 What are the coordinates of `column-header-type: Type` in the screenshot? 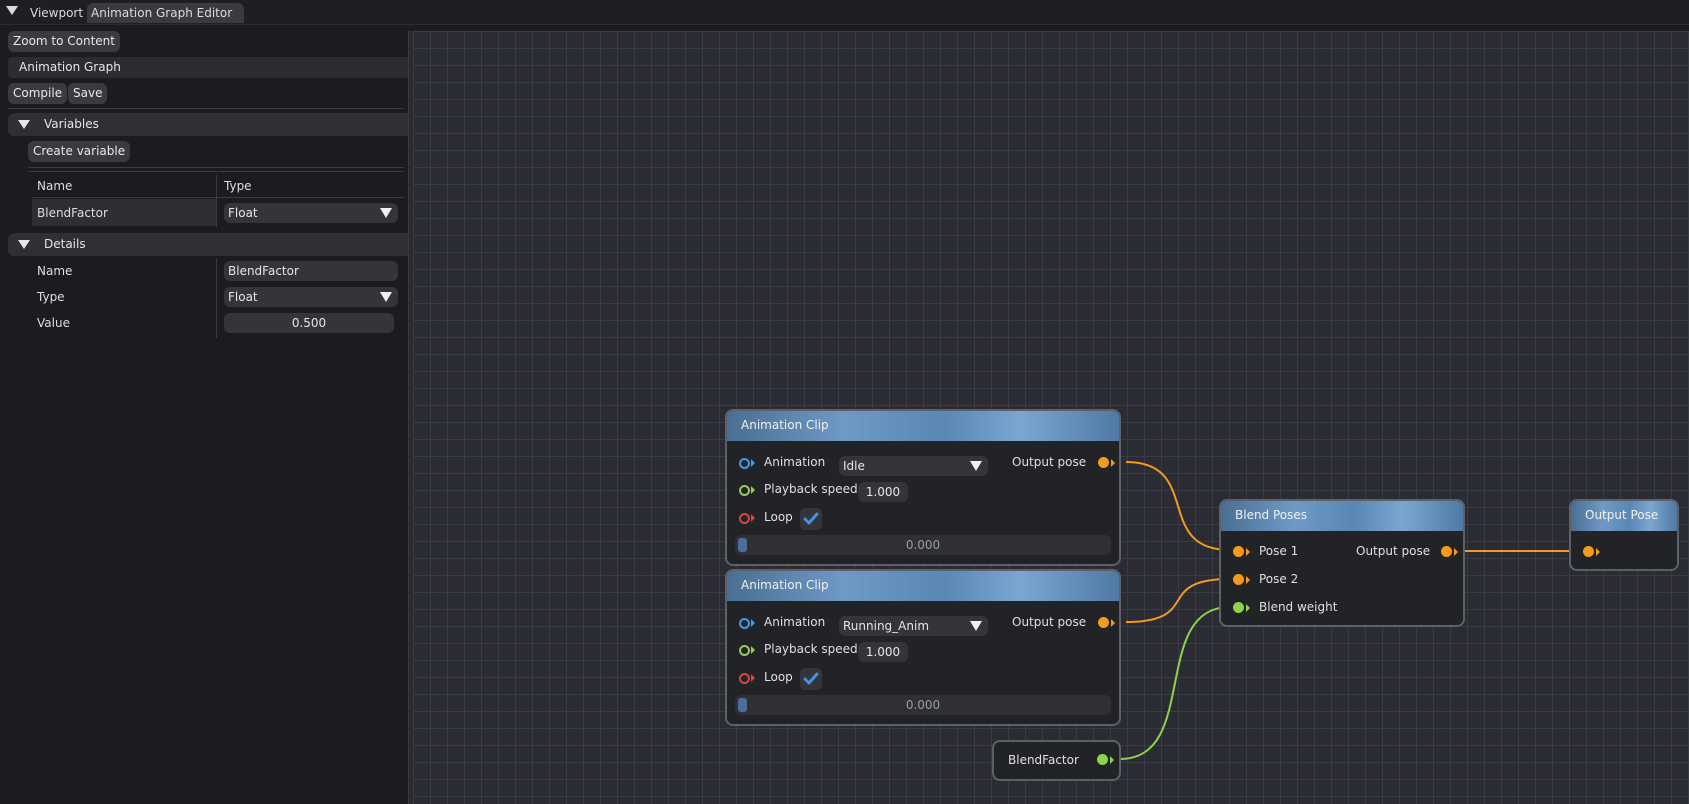 It's located at (238, 186).